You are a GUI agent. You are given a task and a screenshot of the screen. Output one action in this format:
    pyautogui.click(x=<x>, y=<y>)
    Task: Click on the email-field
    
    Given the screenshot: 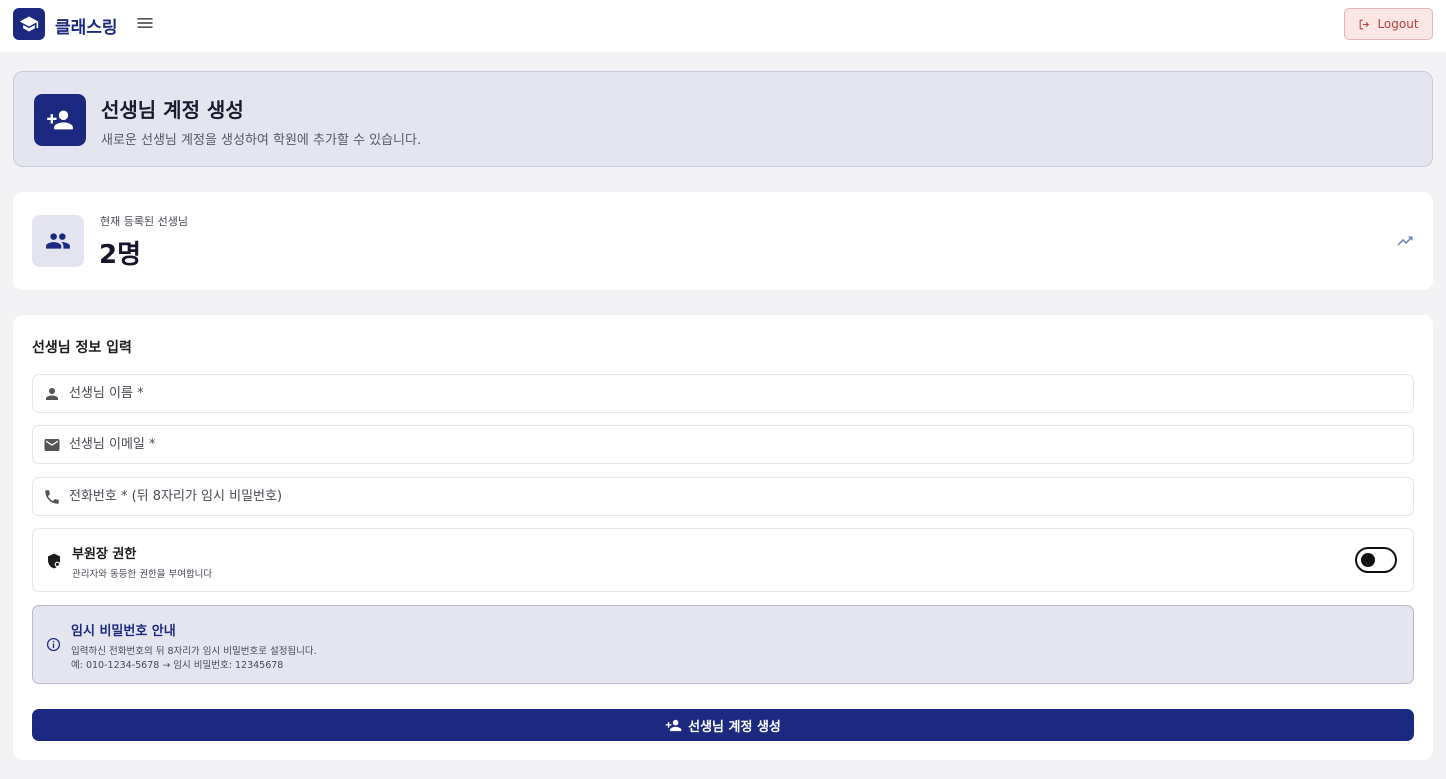 What is the action you would take?
    pyautogui.click(x=723, y=444)
    